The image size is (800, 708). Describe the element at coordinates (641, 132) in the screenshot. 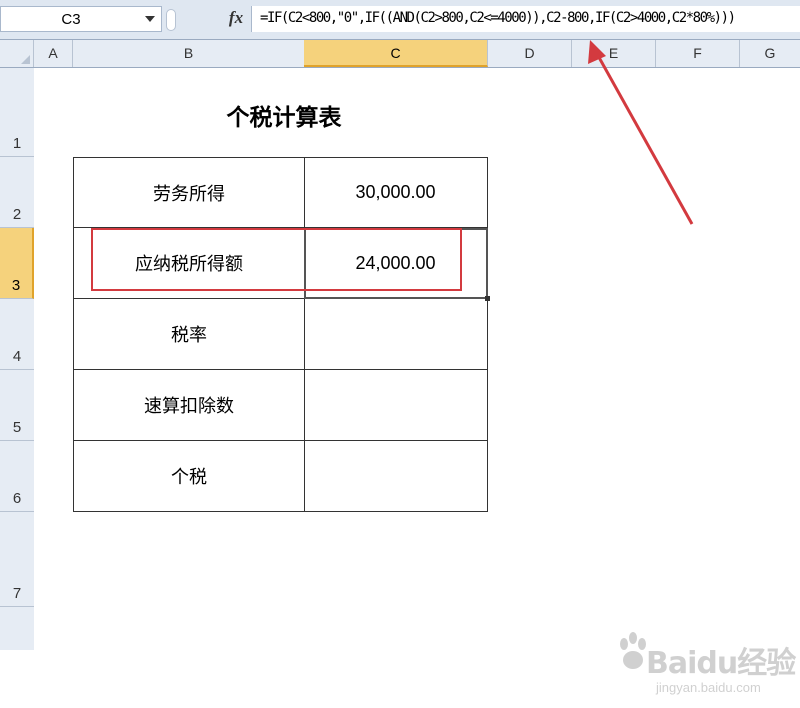

I see `annotation-arrow-icon` at that location.